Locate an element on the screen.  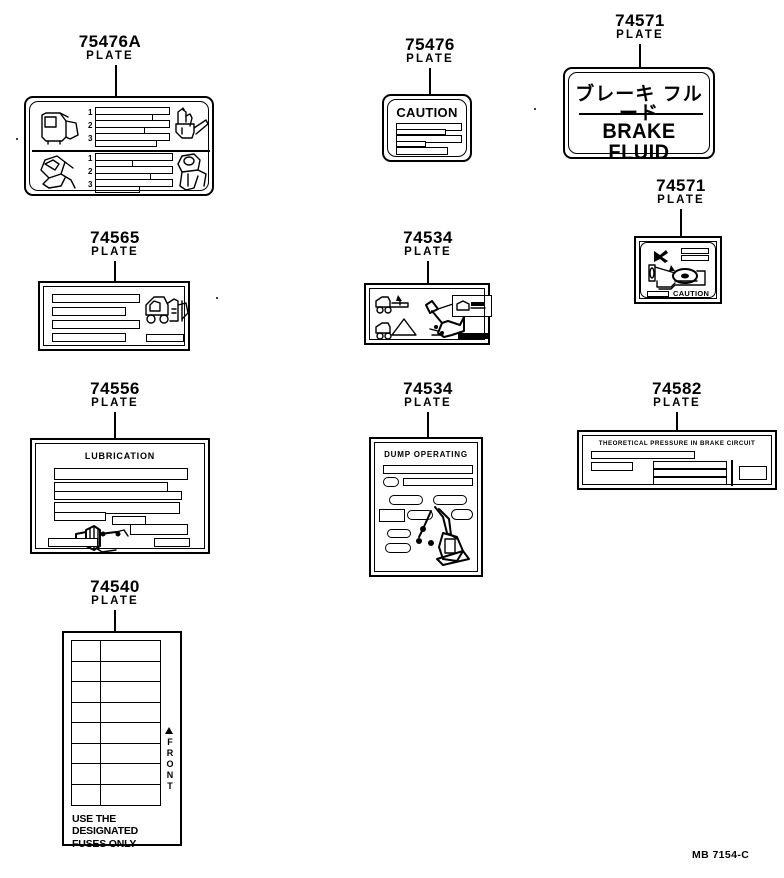
plate-75476-inner: CAUTION is located at coordinates (427, 128).